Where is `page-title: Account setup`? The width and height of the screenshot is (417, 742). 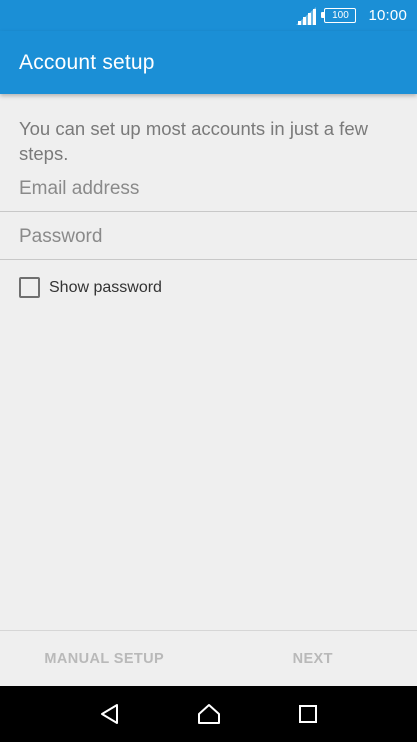 page-title: Account setup is located at coordinates (87, 62).